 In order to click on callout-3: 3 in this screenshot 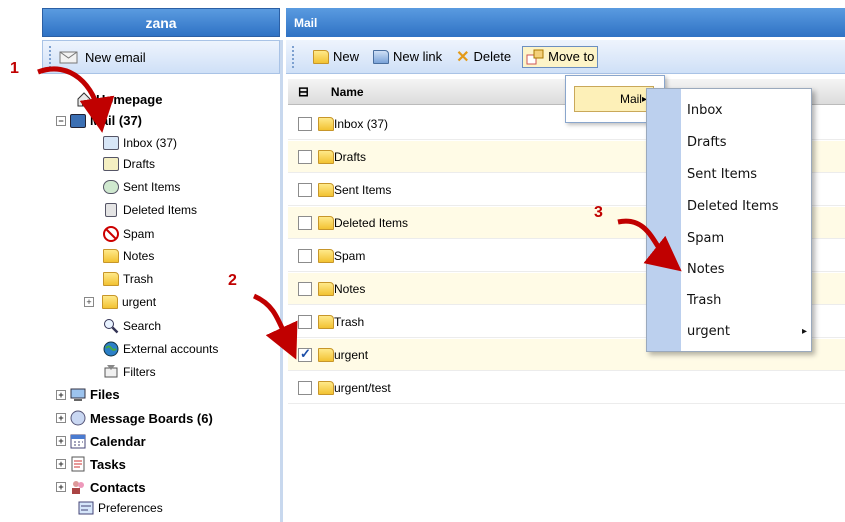, I will do `click(598, 212)`.